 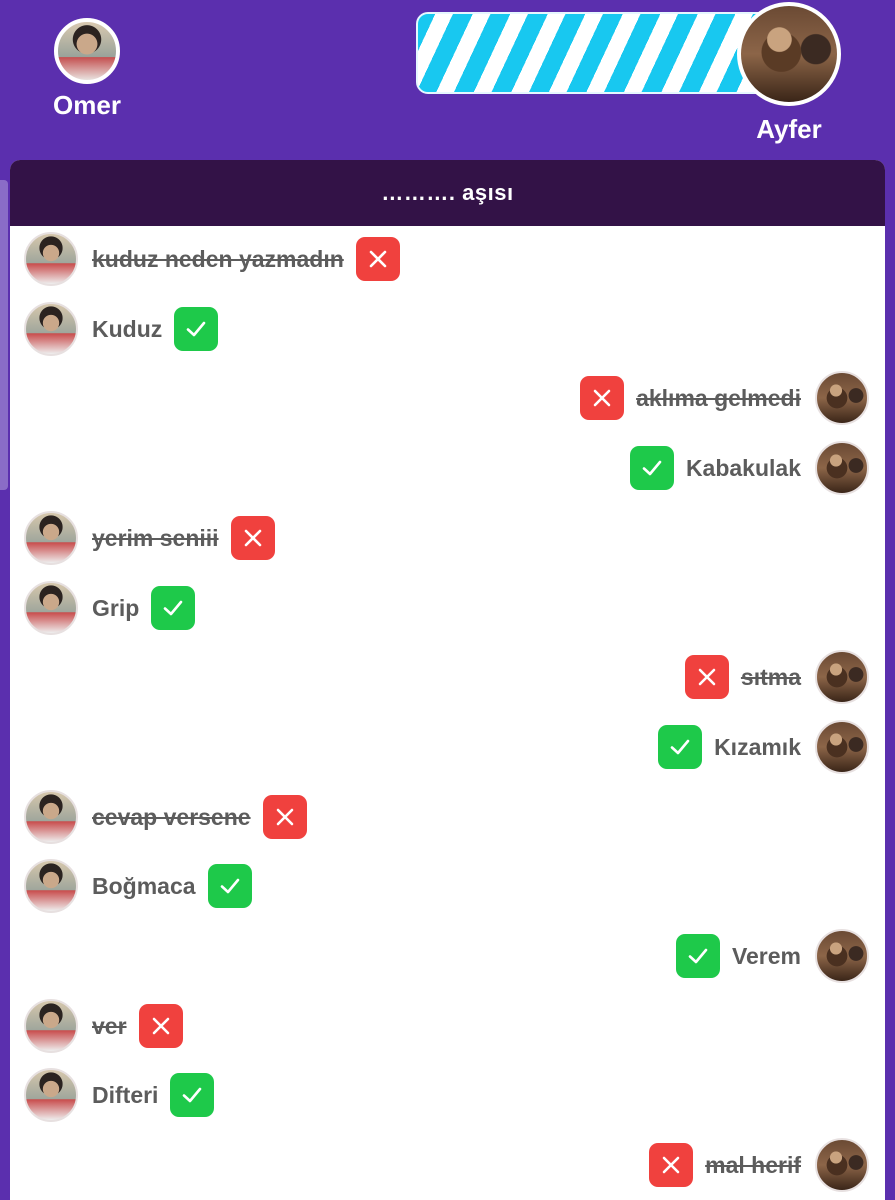 I want to click on message-row: Grip, so click(x=110, y=608).